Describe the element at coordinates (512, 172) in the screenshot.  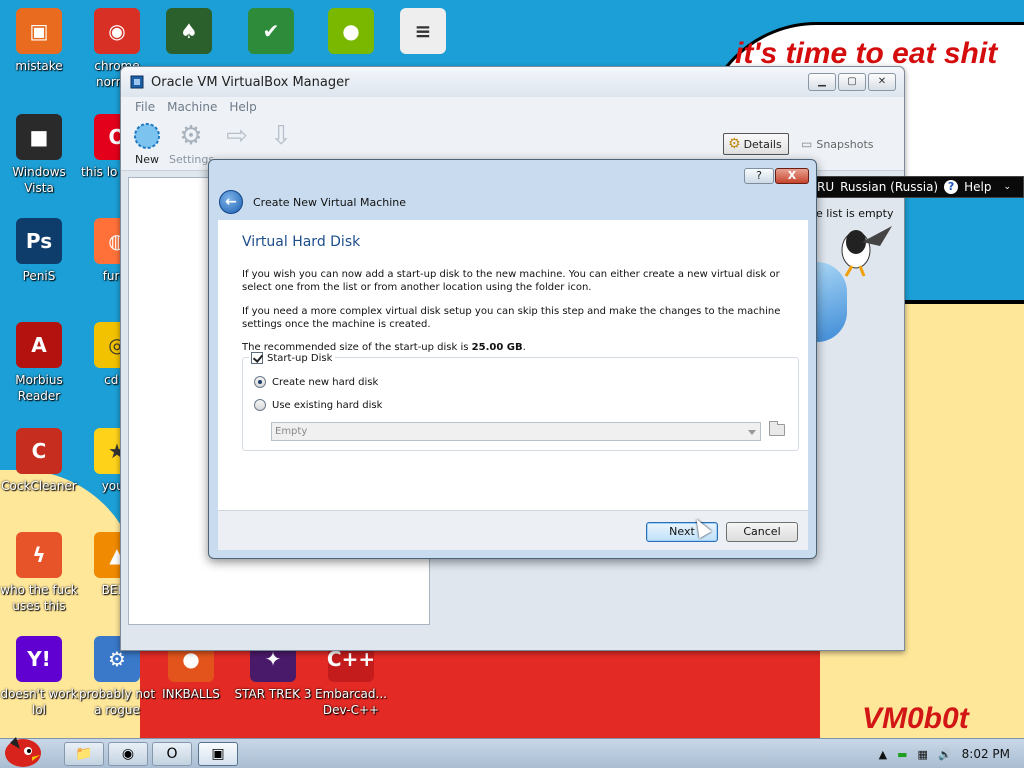
I see `dialog-titlebar: ? X` at that location.